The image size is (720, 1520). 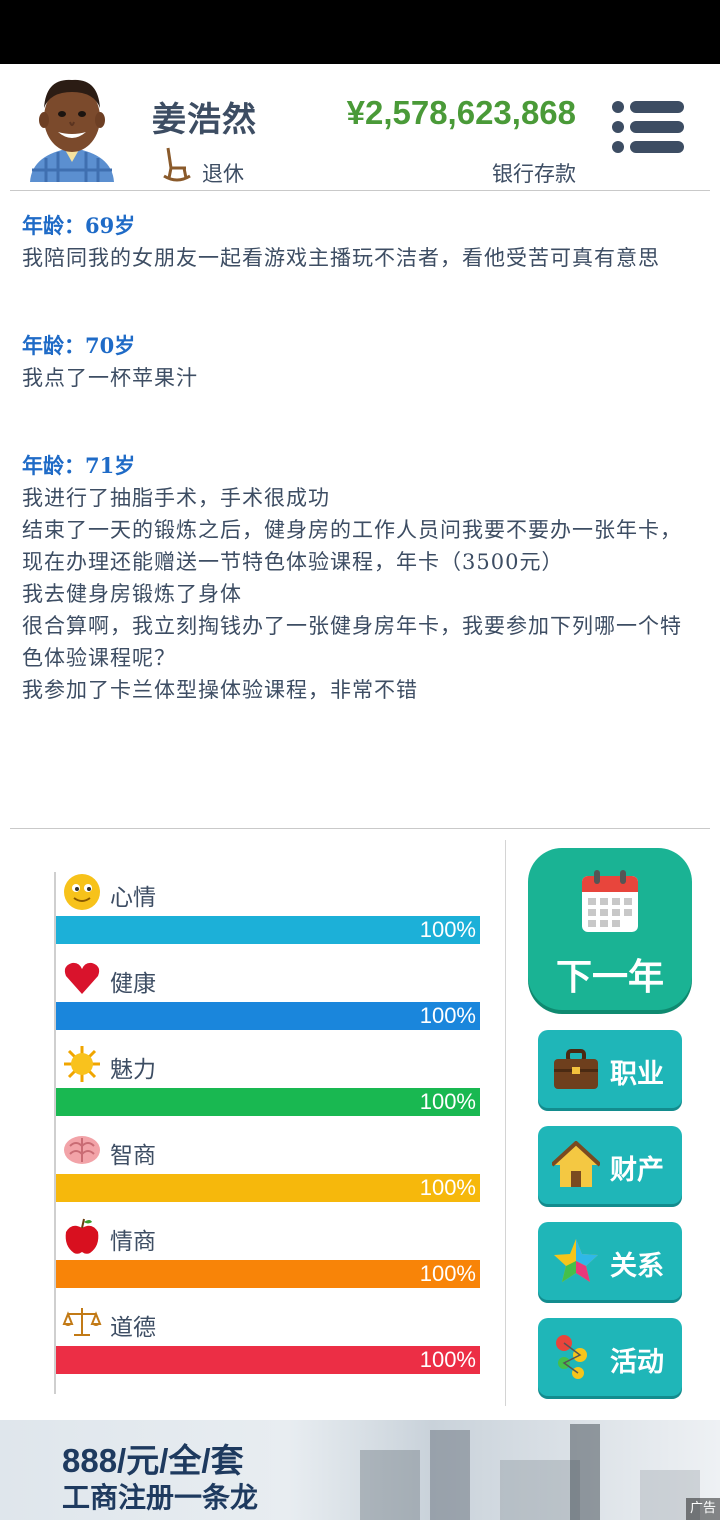 I want to click on sun-icon, so click(x=82, y=1064).